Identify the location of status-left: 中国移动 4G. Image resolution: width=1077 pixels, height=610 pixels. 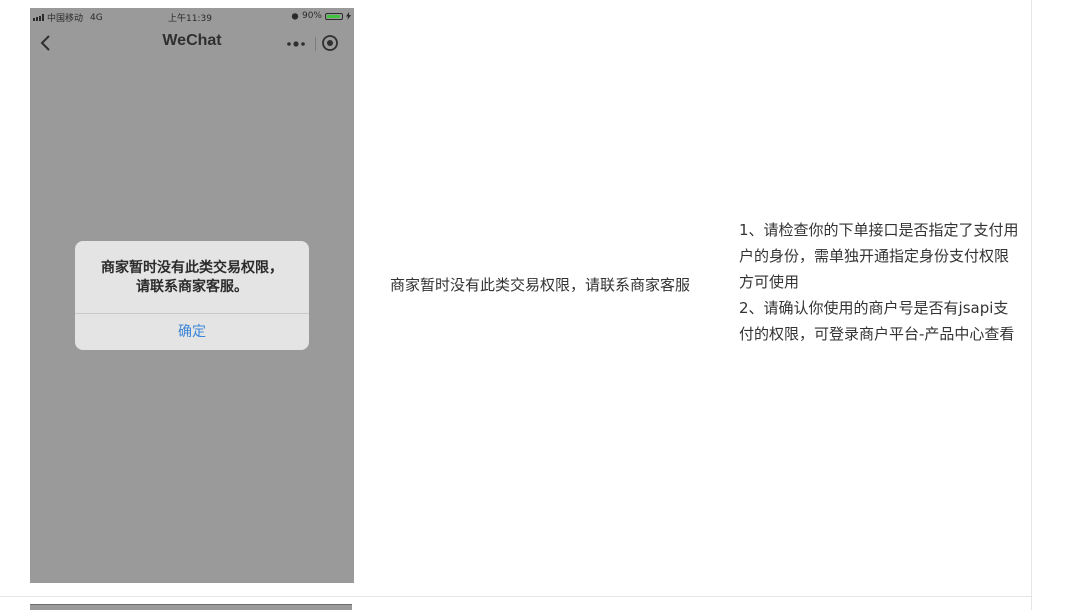
(68, 17).